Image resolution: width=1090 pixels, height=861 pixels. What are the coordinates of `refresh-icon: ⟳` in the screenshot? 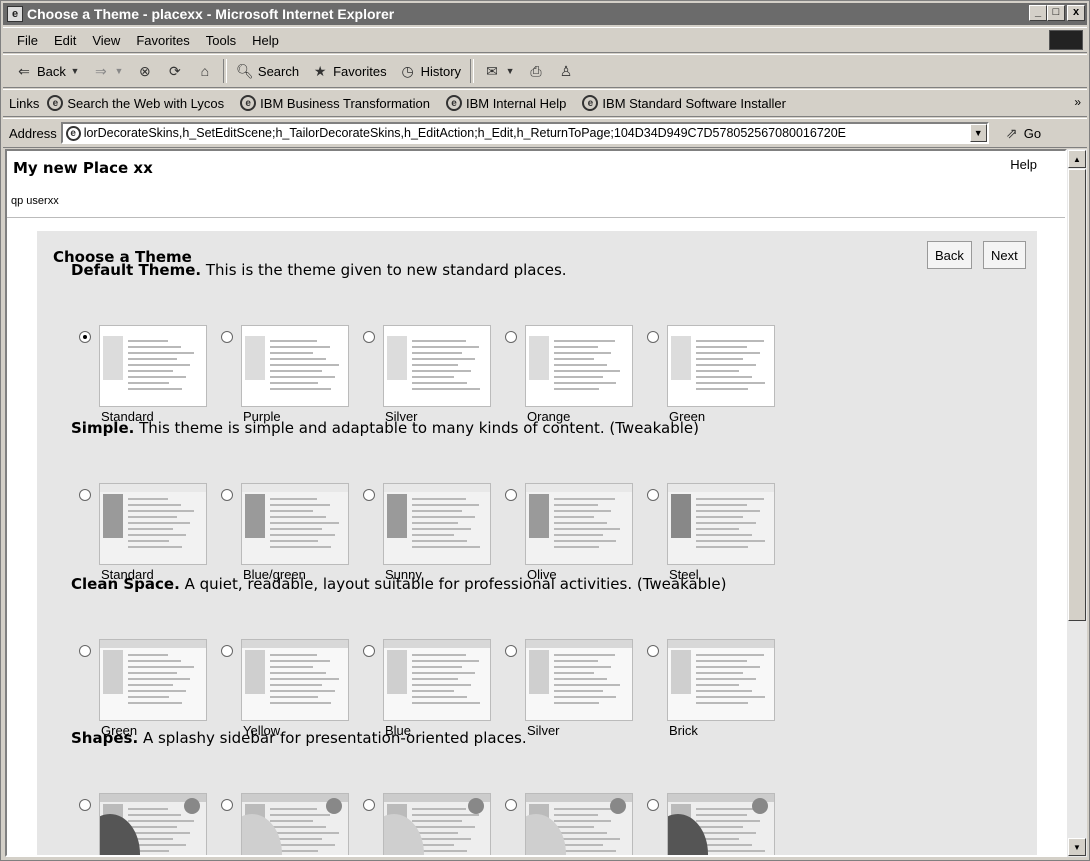 It's located at (175, 70).